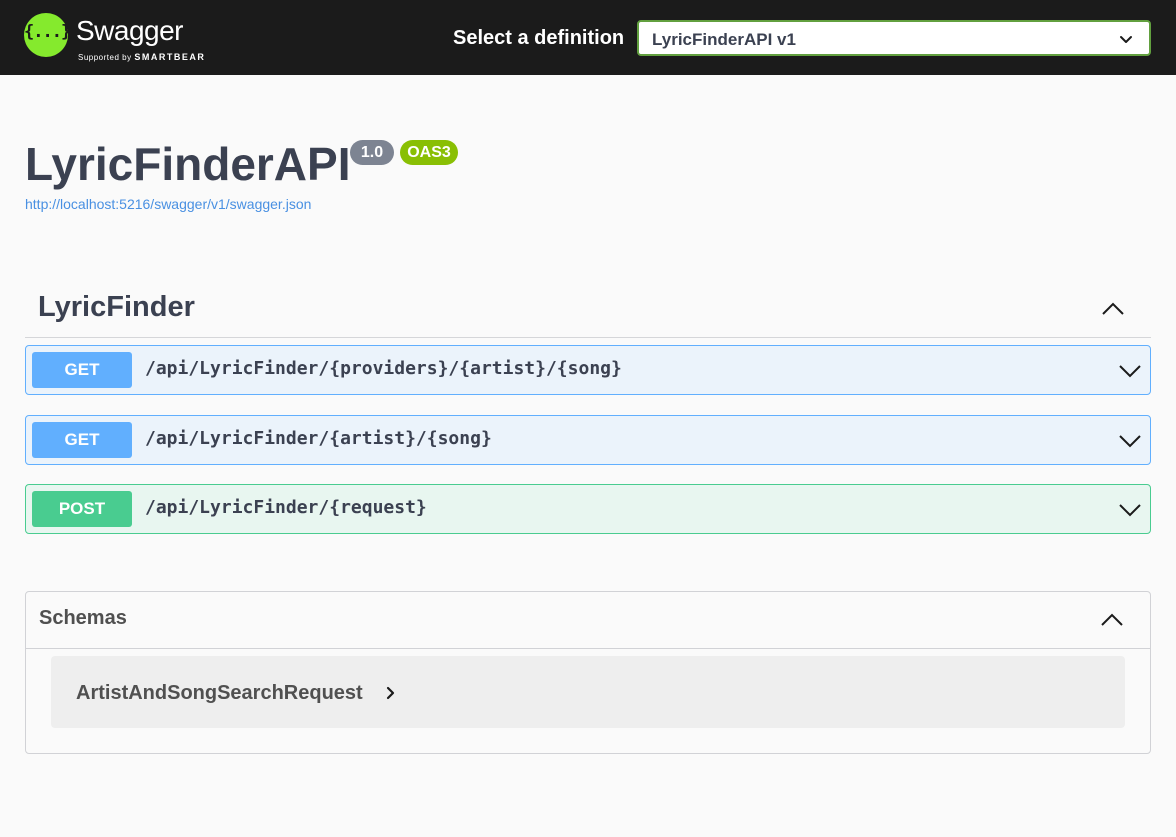 The image size is (1176, 837). I want to click on operation-post-request: POST /api/LyricFinder/{request}, so click(588, 509).